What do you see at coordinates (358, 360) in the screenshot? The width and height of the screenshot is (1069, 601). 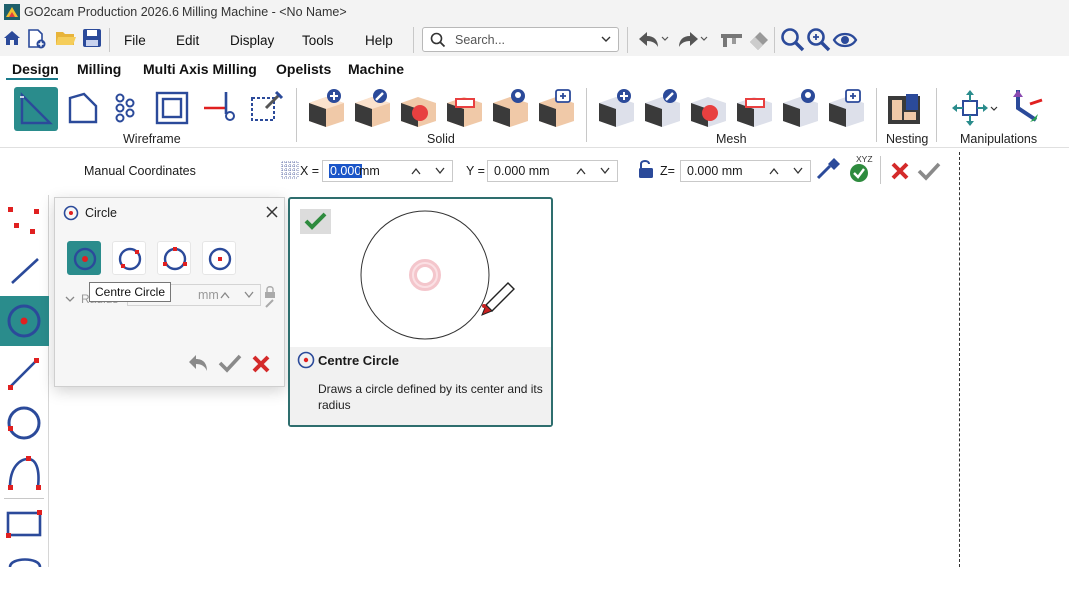 I see `preview-title: Centre Circle` at bounding box center [358, 360].